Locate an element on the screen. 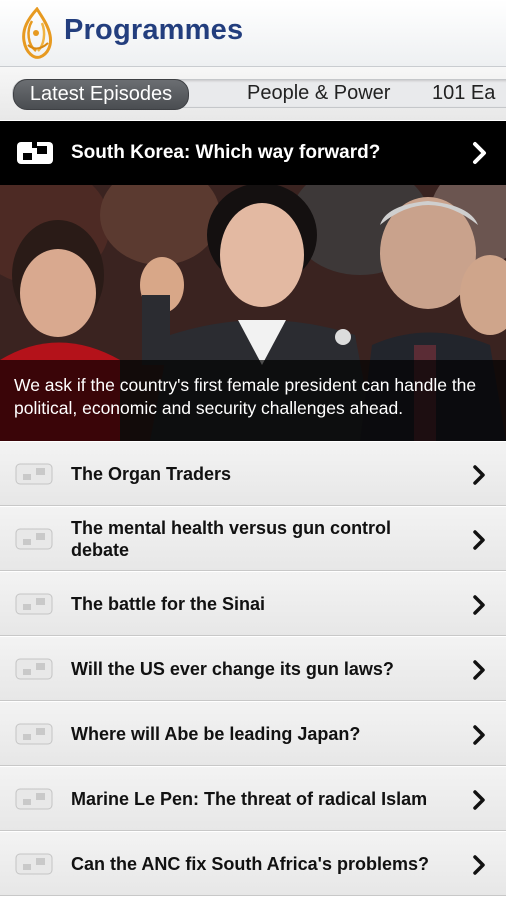 This screenshot has height=900, width=506. list-item: The battle for the Sinai is located at coordinates (253, 603).